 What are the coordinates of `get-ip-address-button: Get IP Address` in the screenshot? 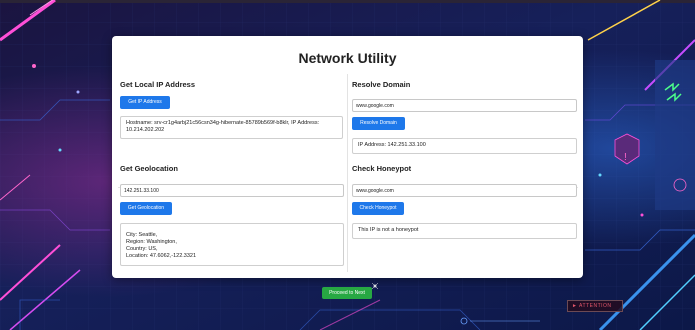 It's located at (145, 102).